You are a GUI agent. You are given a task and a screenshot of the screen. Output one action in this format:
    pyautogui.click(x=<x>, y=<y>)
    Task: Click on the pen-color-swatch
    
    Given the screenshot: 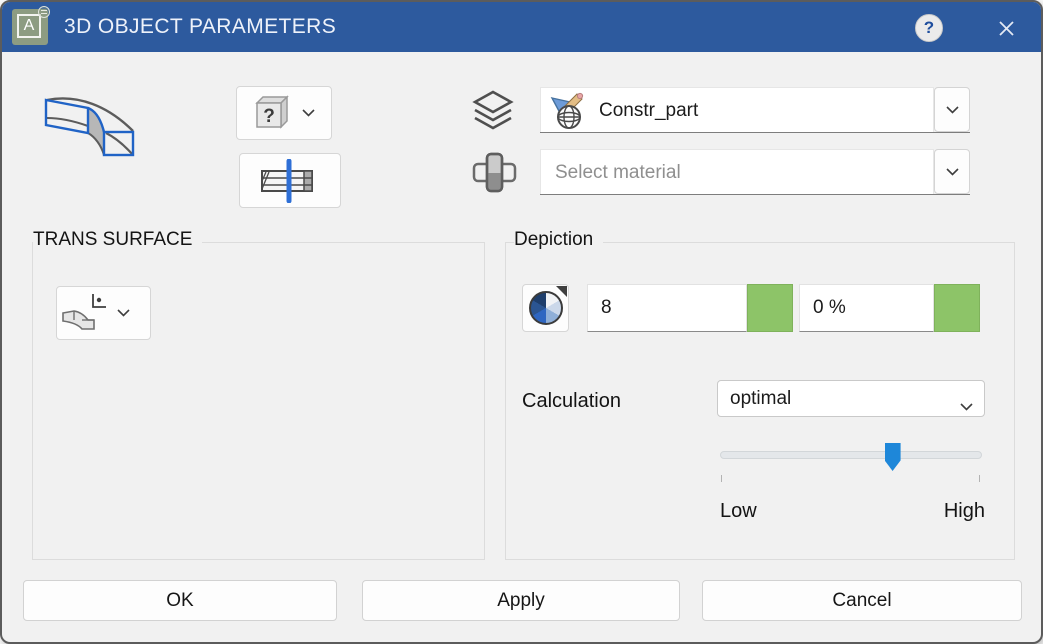 What is the action you would take?
    pyautogui.click(x=770, y=308)
    